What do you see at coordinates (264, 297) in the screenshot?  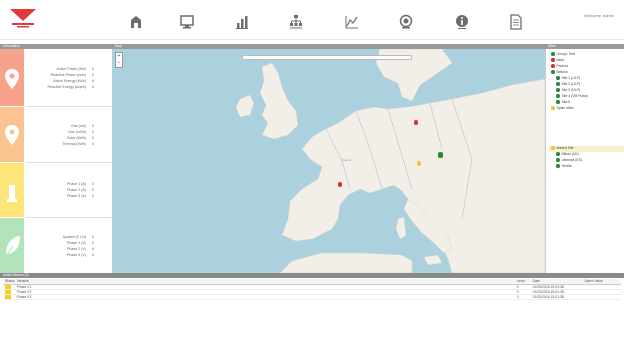 I see `variable-cell: Phase V3` at bounding box center [264, 297].